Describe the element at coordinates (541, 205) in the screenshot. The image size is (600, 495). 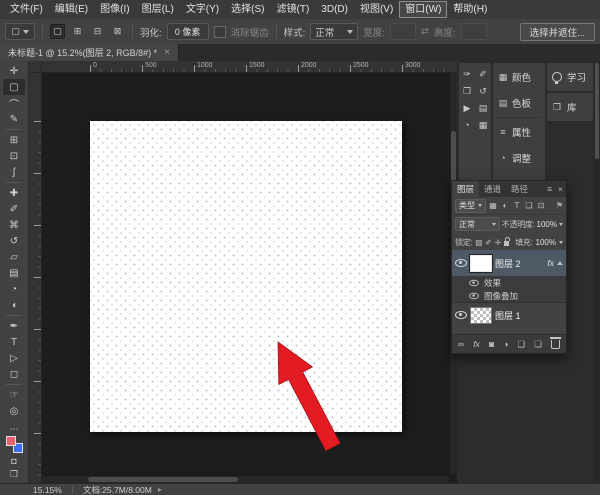
I see `filter-smart-object-icon: ⊡` at that location.